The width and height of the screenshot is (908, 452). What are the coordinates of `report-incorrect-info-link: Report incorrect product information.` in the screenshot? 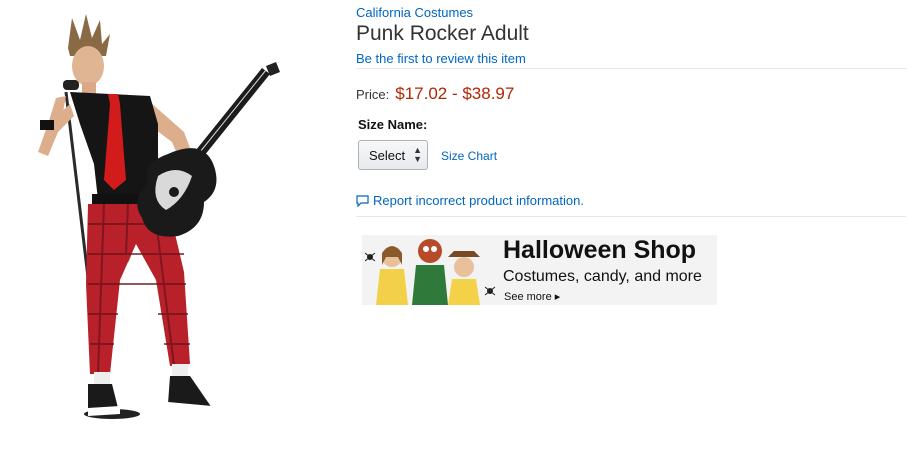 It's located at (470, 200).